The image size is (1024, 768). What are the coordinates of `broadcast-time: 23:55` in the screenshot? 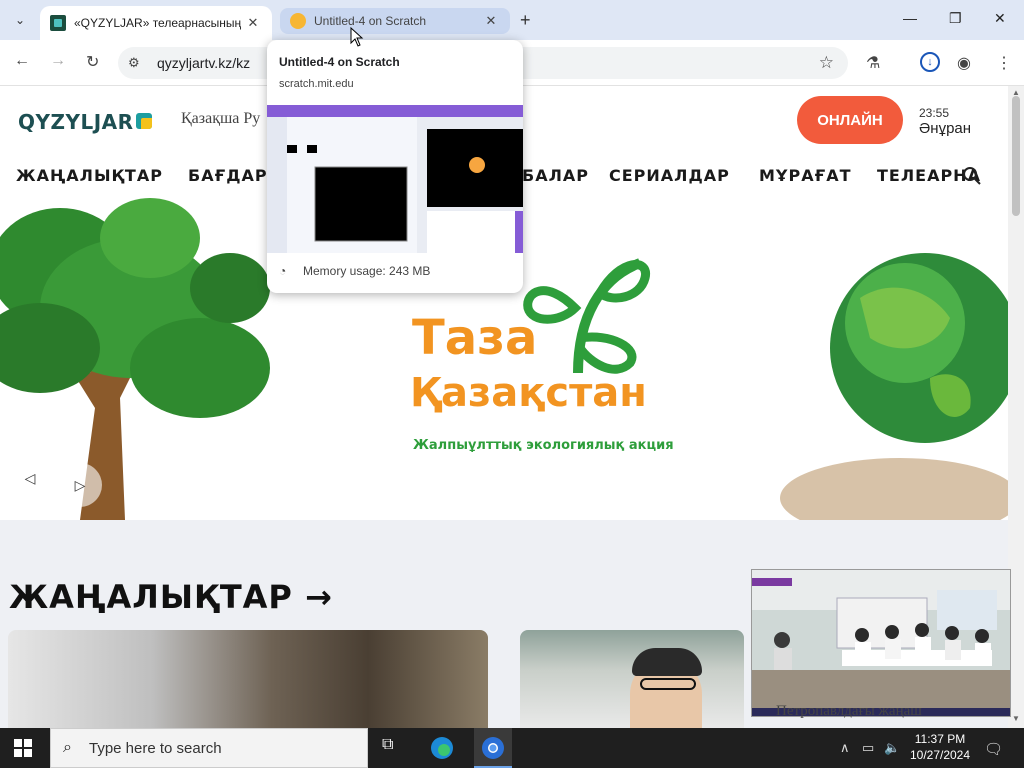 It's located at (934, 113).